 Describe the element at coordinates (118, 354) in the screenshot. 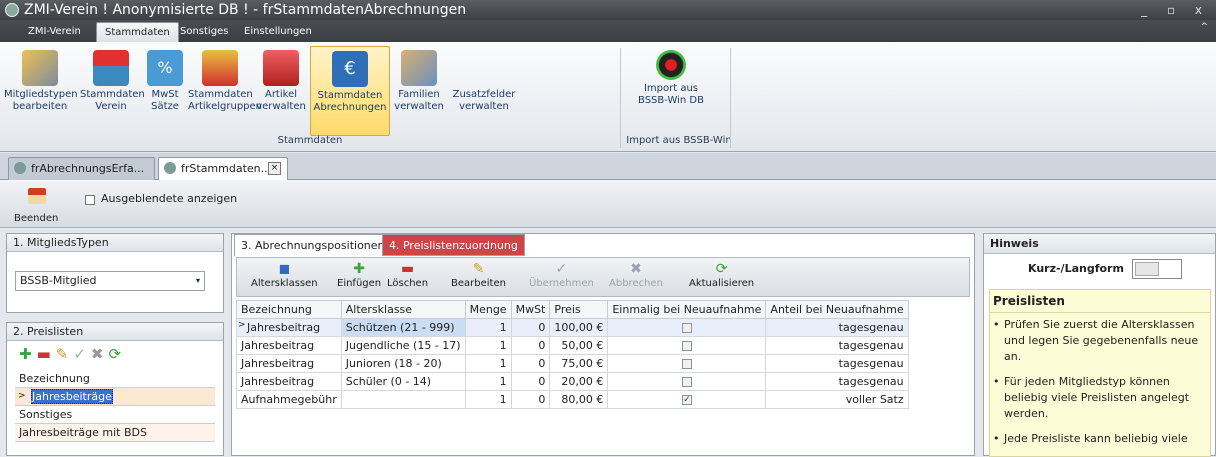

I see `refresh-icon: ⟳` at that location.